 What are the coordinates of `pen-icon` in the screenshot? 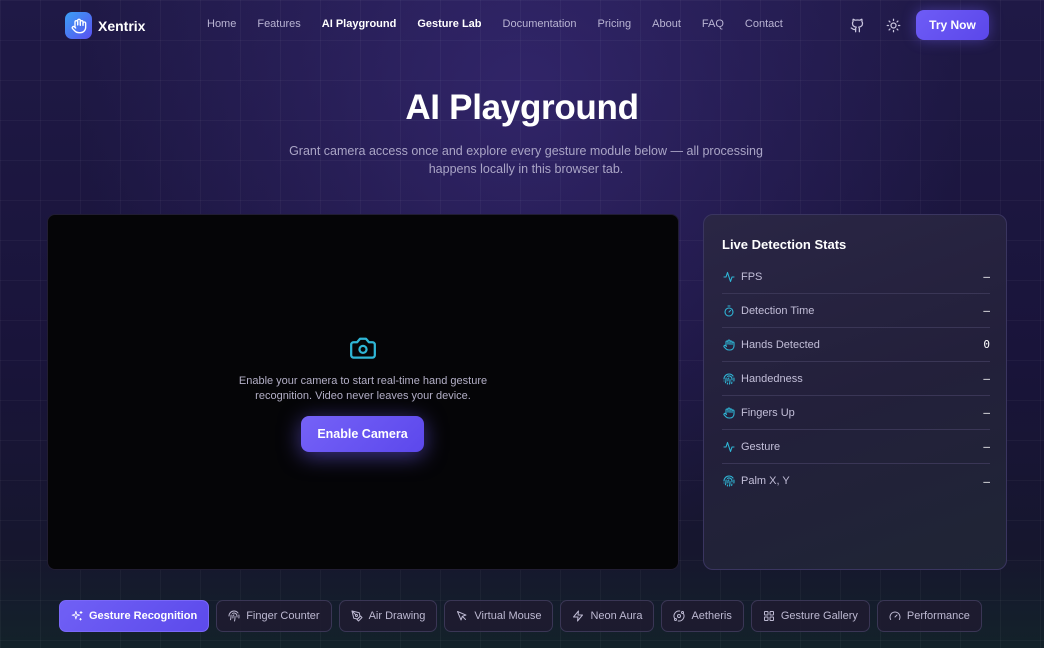 It's located at (357, 616).